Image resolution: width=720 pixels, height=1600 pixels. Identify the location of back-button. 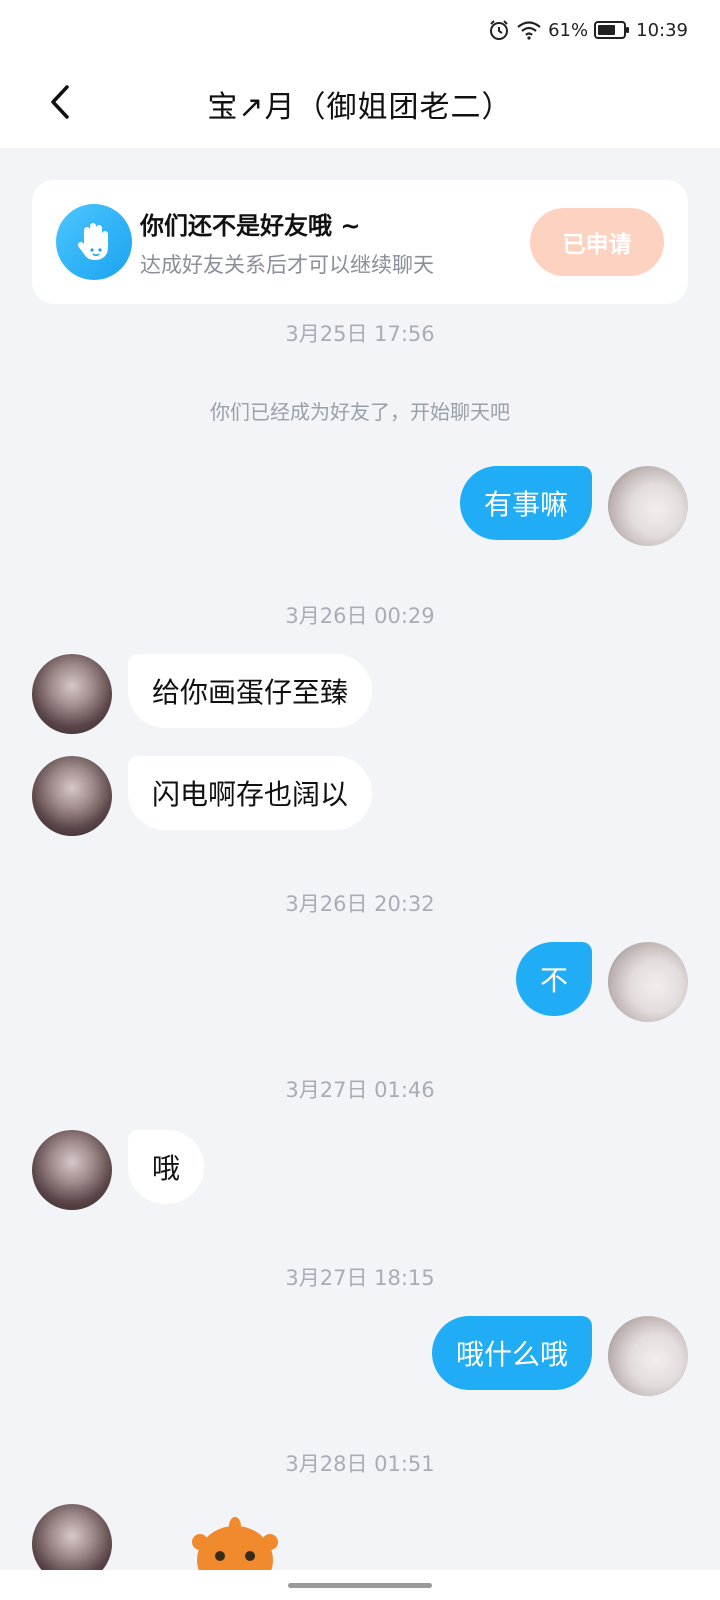
(60, 104).